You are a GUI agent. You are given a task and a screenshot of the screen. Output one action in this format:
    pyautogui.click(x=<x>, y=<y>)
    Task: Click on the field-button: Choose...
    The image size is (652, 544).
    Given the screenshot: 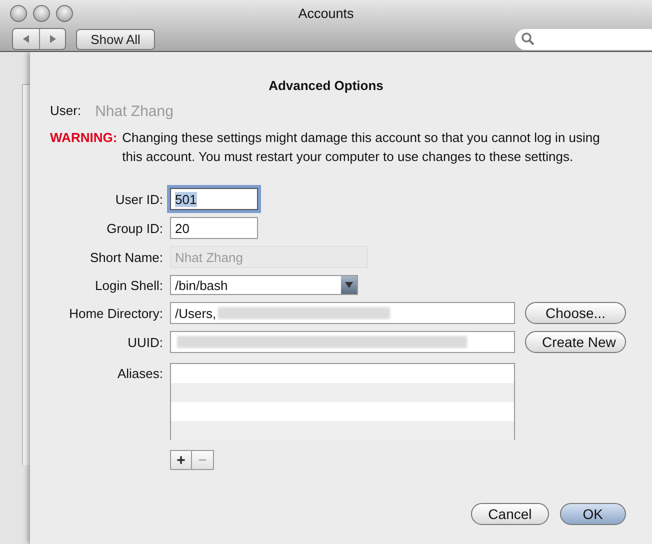 What is the action you would take?
    pyautogui.click(x=575, y=313)
    